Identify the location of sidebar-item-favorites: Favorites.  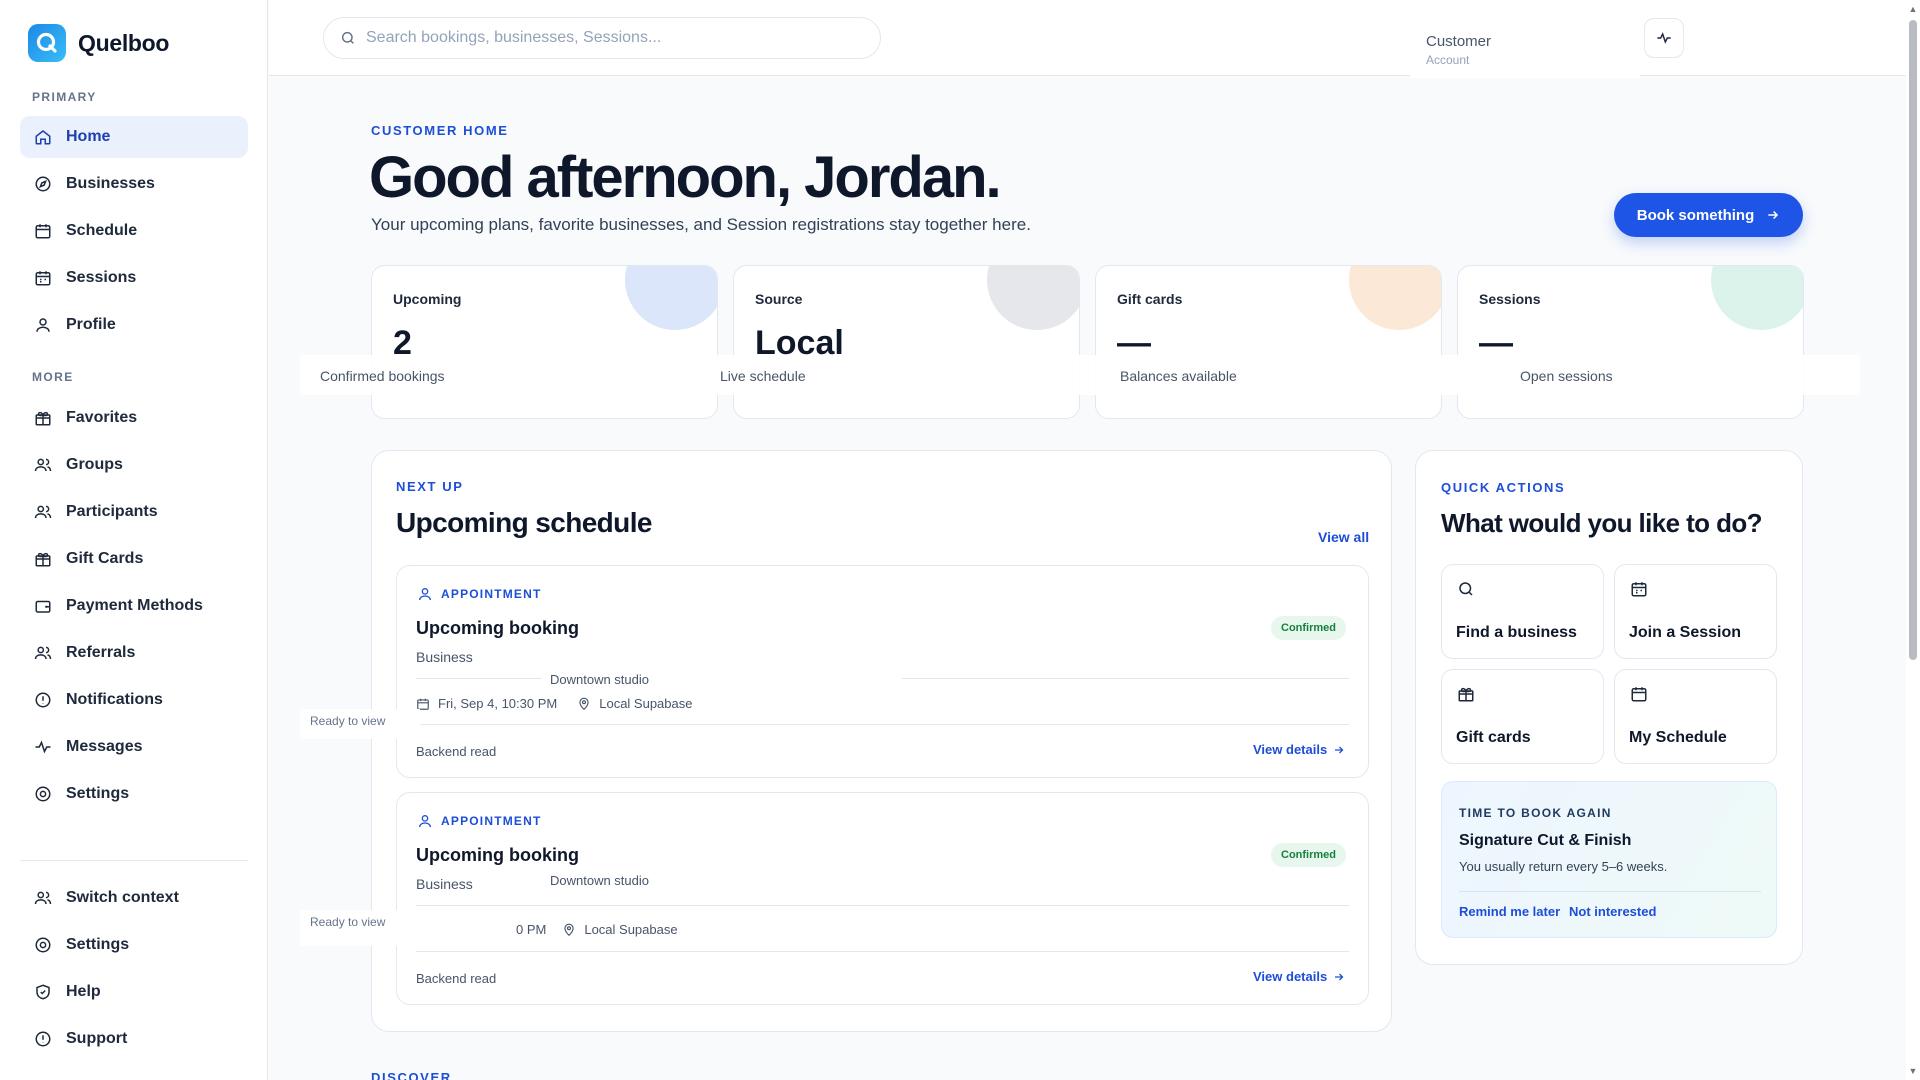
(134, 418).